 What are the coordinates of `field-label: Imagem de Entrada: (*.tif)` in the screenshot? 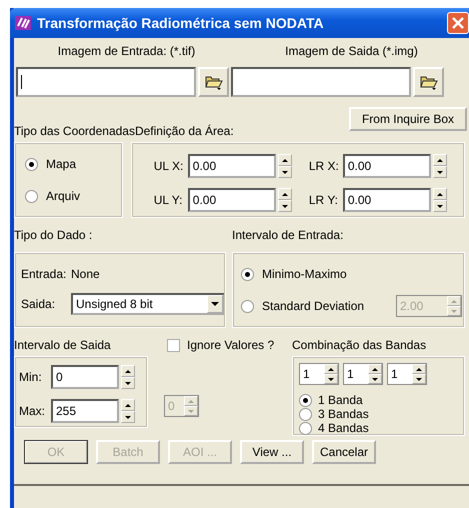 It's located at (126, 51).